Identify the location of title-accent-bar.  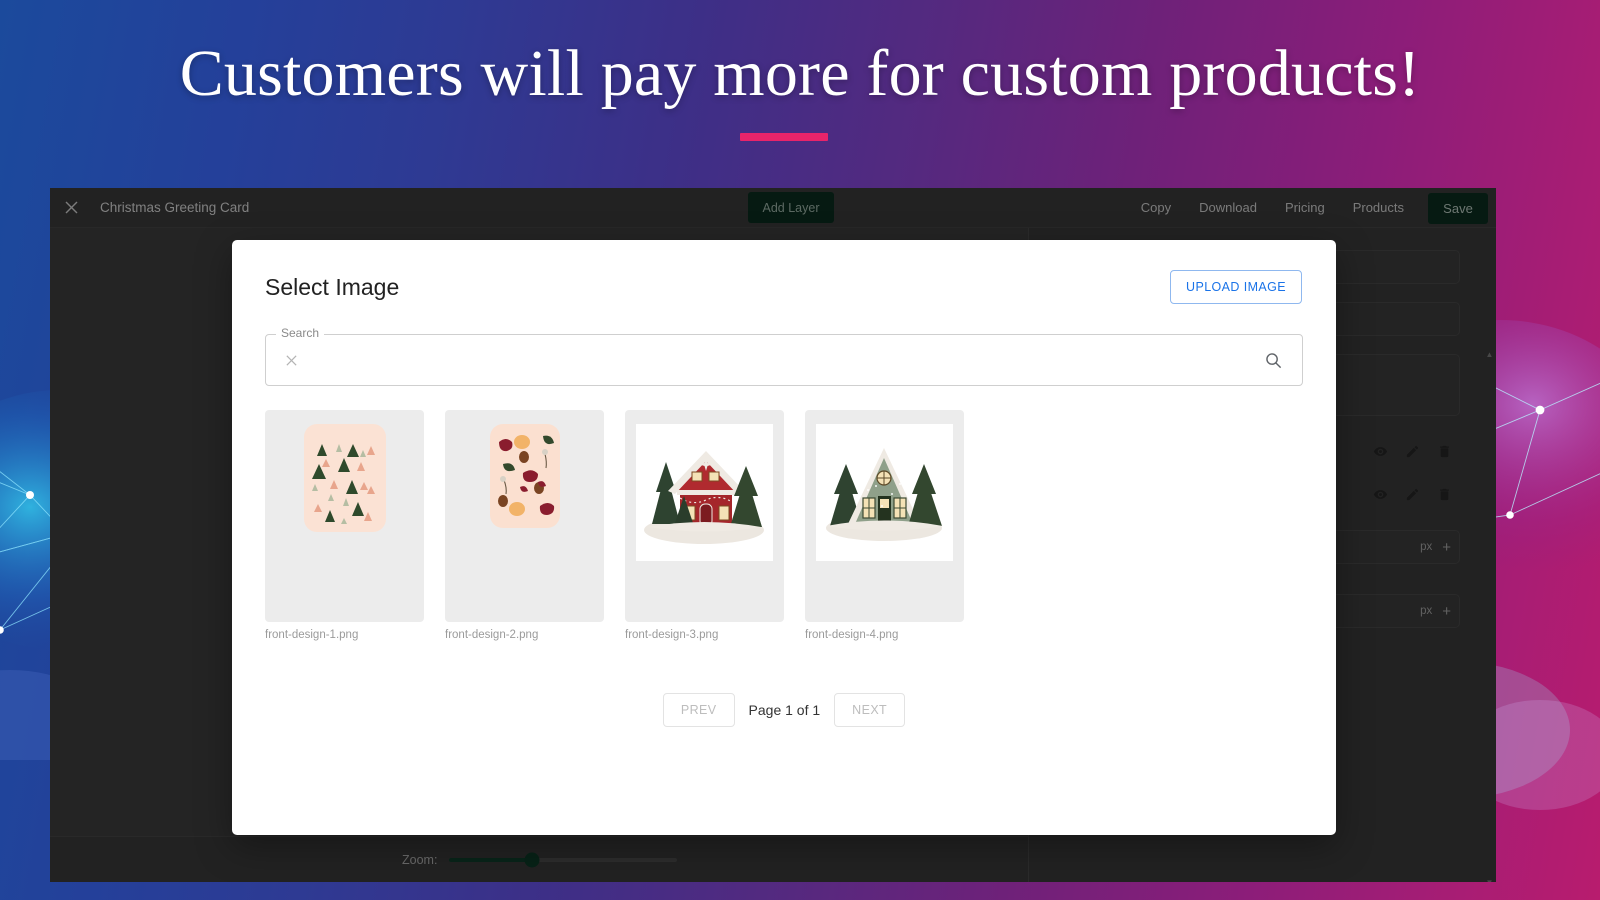
(784, 137).